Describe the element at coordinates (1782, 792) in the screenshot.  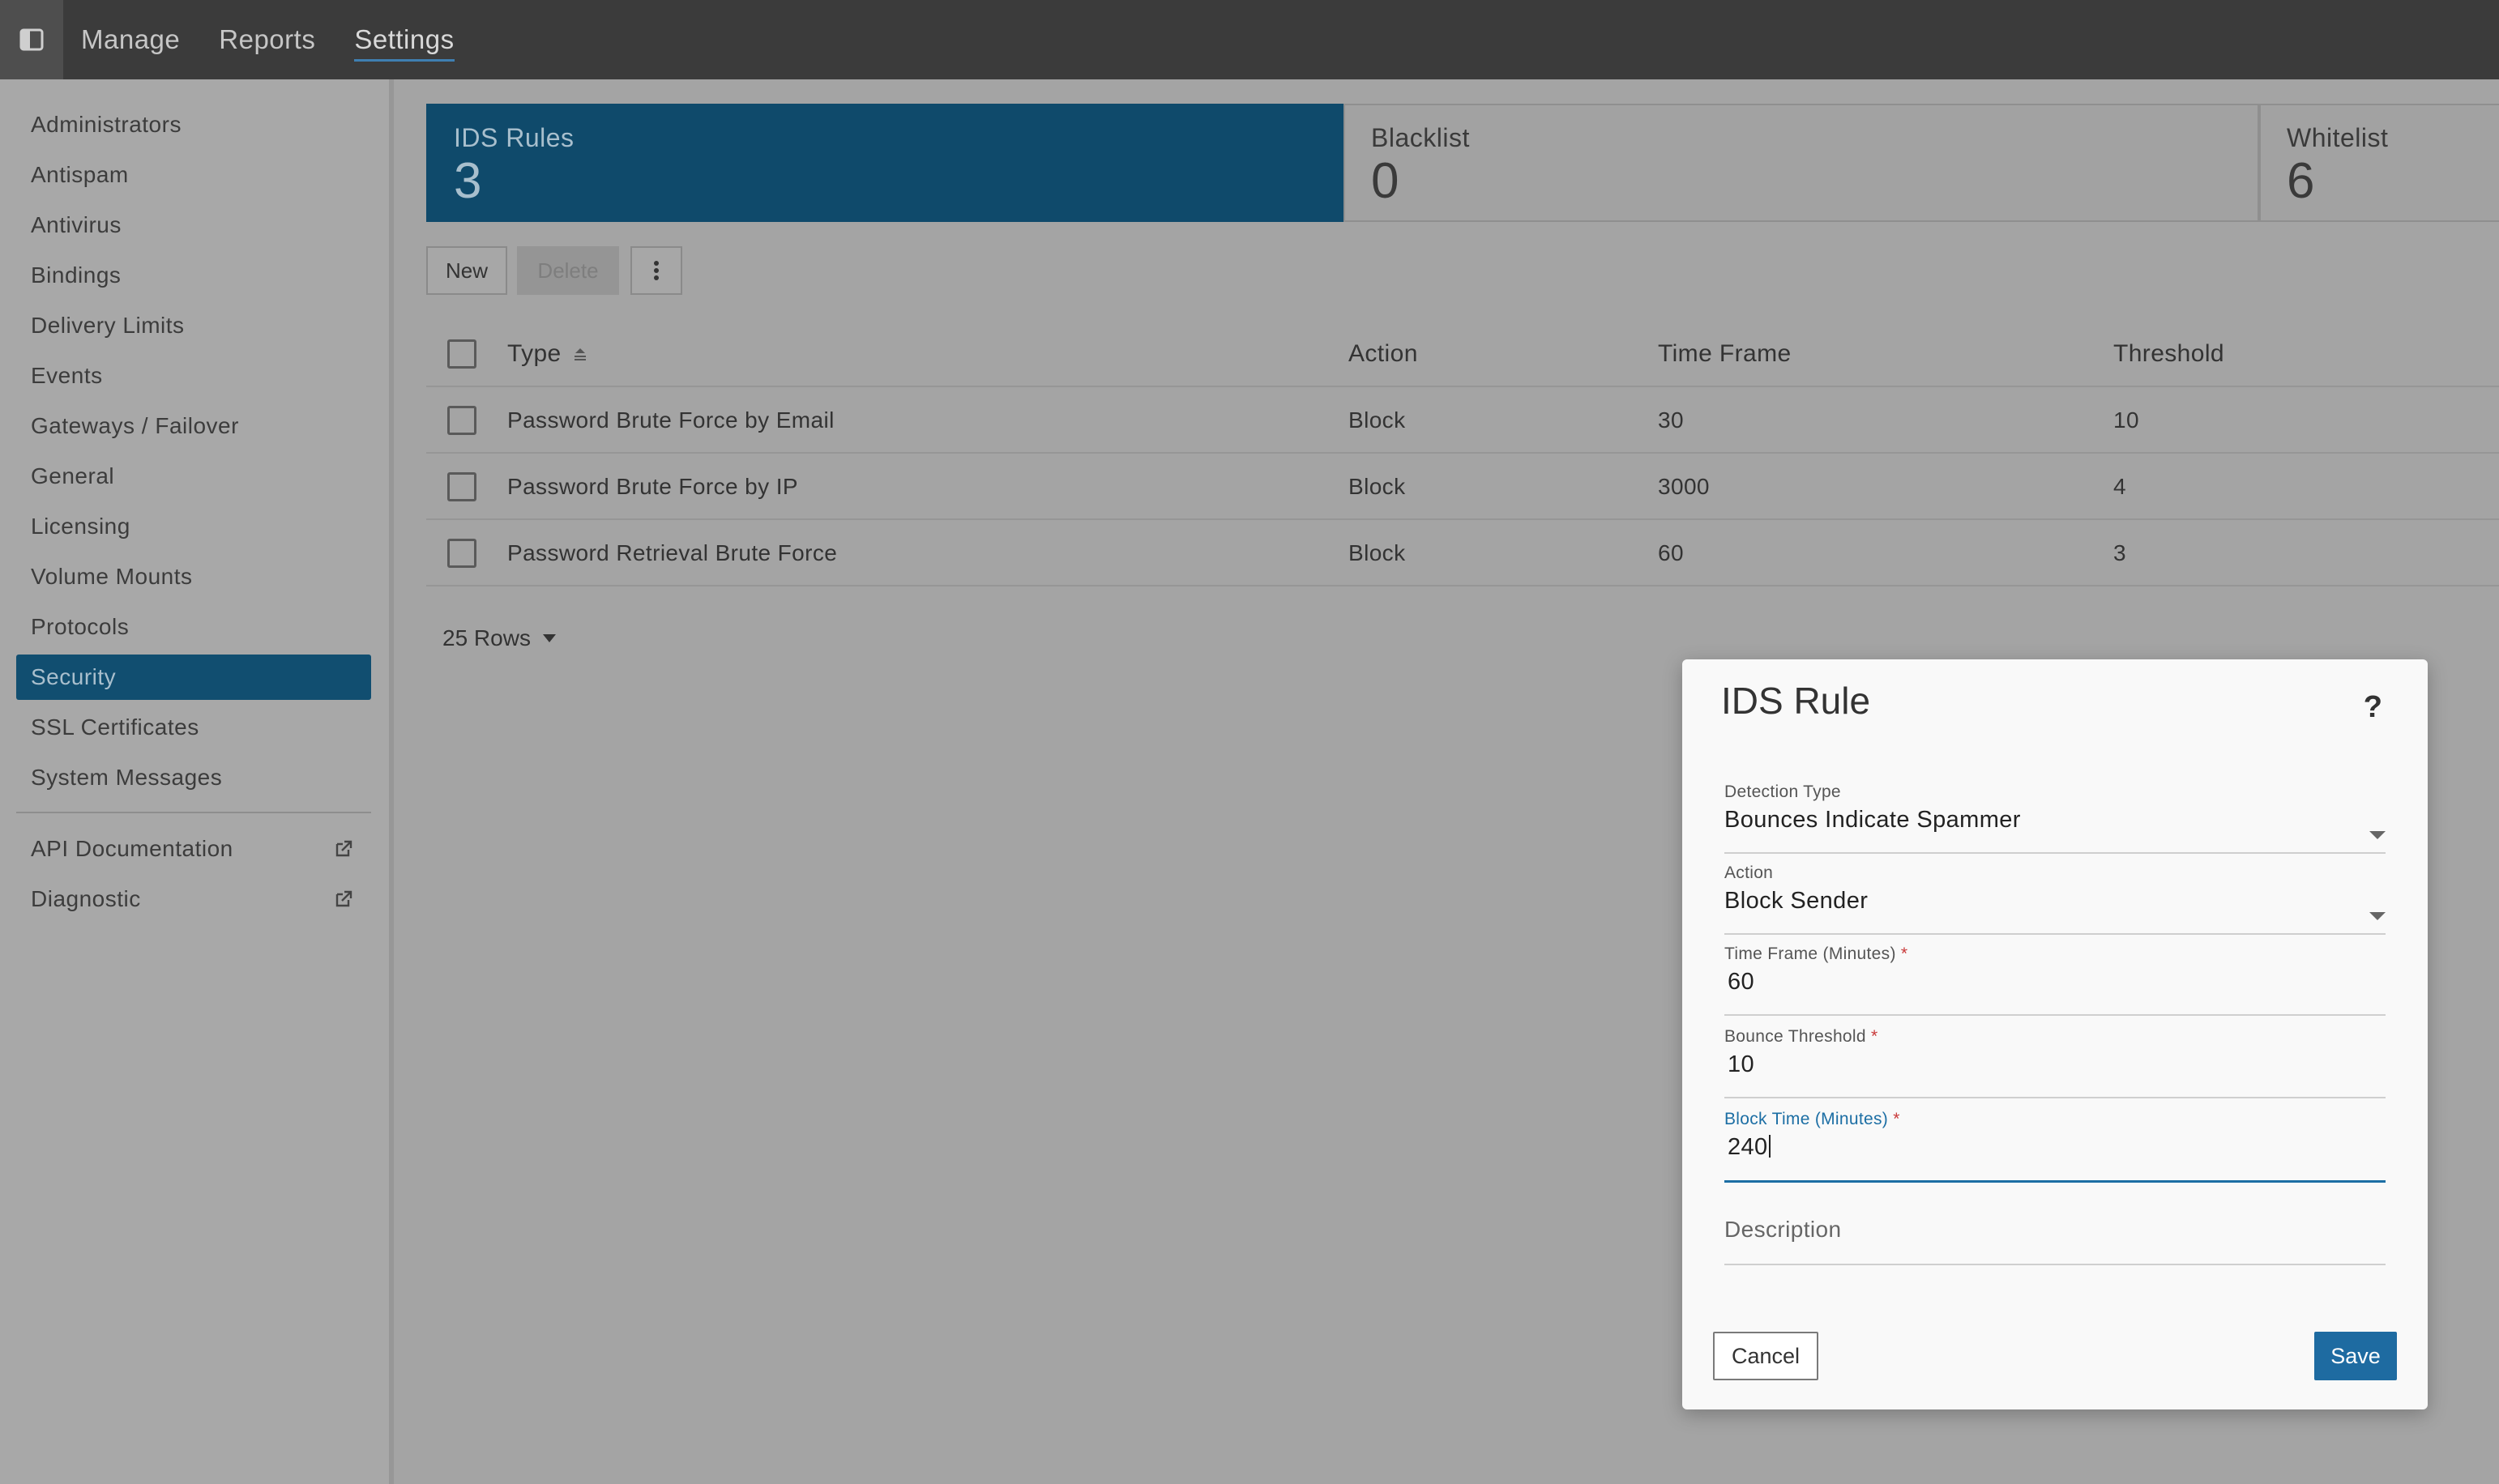
I see `field-label: Detection Type` at that location.